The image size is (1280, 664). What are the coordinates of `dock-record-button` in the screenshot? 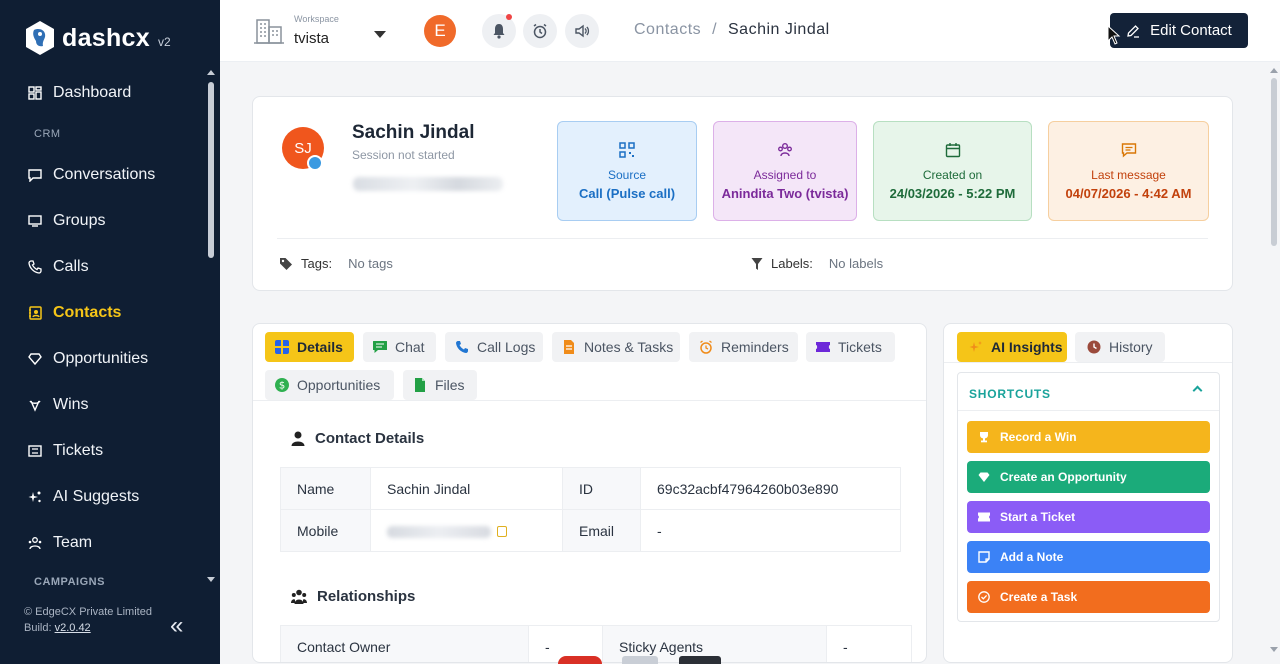 It's located at (580, 660).